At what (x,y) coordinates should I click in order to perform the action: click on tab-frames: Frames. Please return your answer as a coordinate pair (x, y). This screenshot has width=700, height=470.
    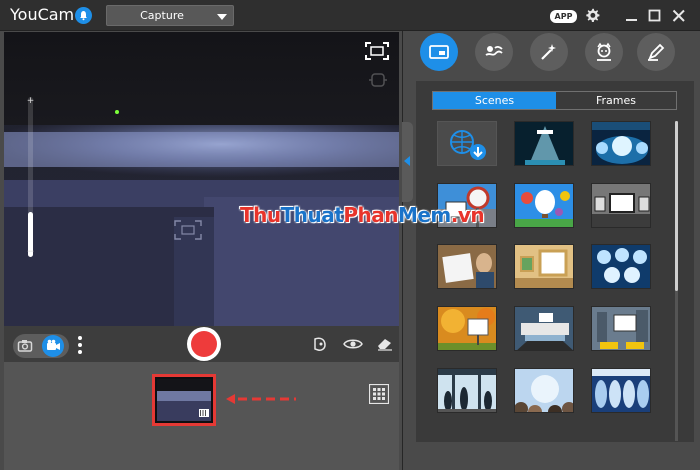
    Looking at the image, I should click on (616, 100).